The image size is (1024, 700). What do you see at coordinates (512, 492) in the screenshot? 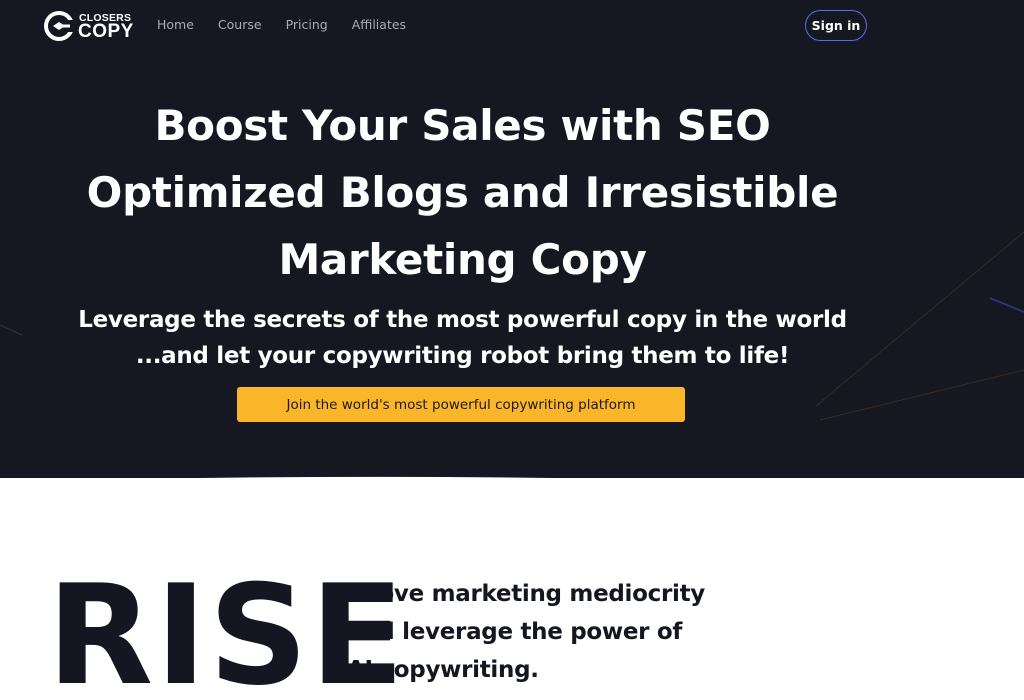
I see `section-divider-curve` at bounding box center [512, 492].